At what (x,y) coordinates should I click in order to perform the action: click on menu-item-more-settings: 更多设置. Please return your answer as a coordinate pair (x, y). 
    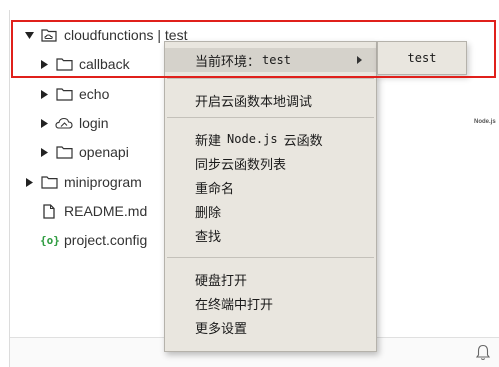
    Looking at the image, I should click on (270, 327).